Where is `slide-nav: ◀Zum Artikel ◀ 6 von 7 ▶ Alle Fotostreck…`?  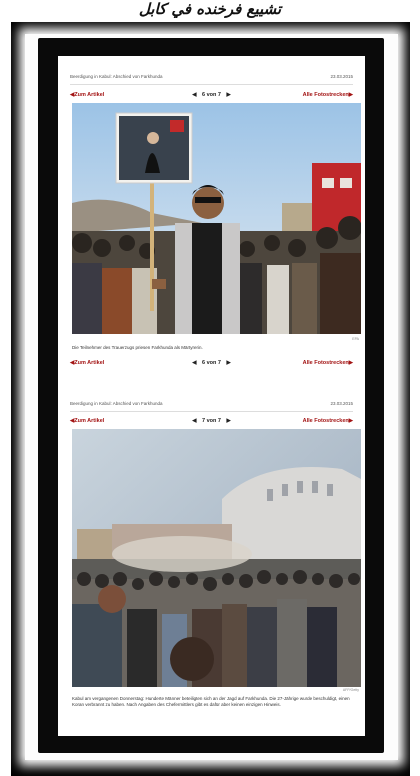
slide-nav: ◀Zum Artikel ◀ 6 von 7 ▶ Alle Fotostreck… is located at coordinates (211, 96).